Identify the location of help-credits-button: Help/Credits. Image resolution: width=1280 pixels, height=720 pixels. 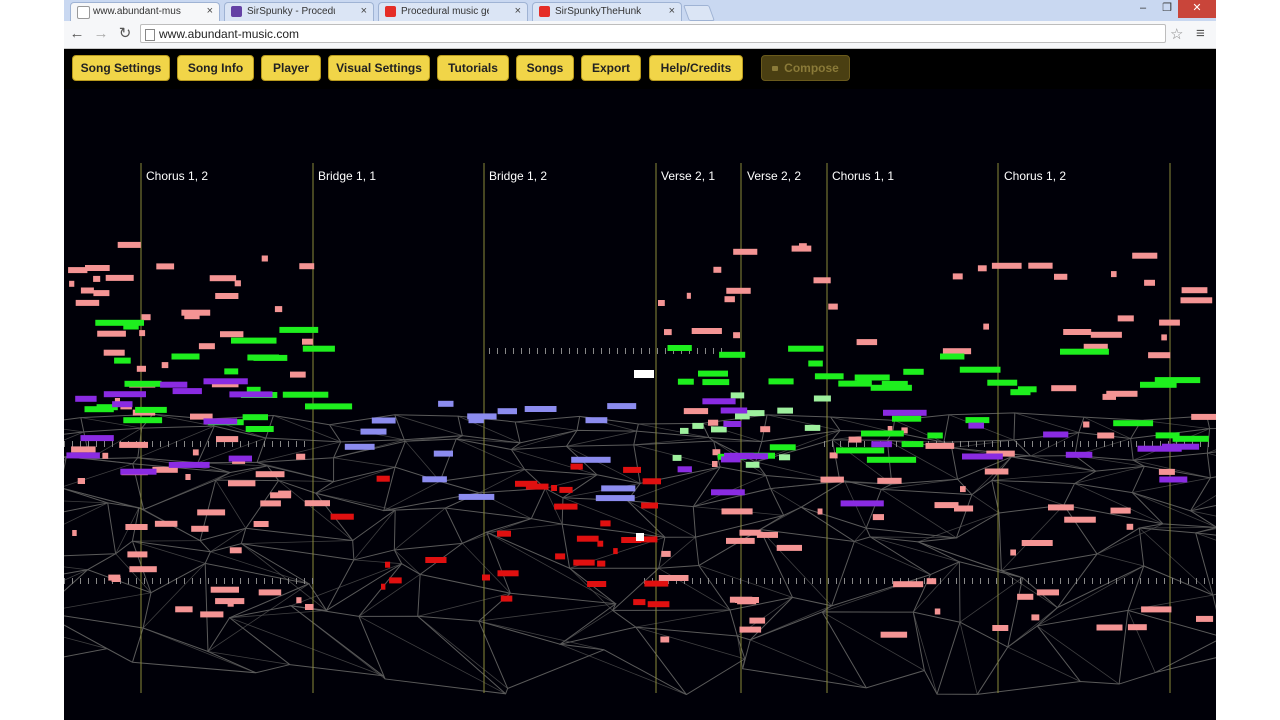
(696, 68).